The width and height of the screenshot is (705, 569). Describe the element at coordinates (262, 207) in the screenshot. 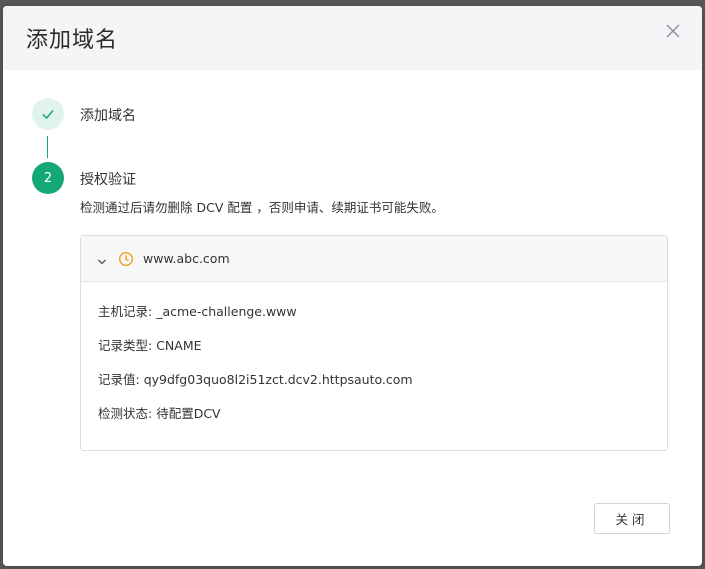

I see `step-2-description: 检测通过后请勿删除 DCV 配置 ，否则申请、续期证书可能失败。` at that location.